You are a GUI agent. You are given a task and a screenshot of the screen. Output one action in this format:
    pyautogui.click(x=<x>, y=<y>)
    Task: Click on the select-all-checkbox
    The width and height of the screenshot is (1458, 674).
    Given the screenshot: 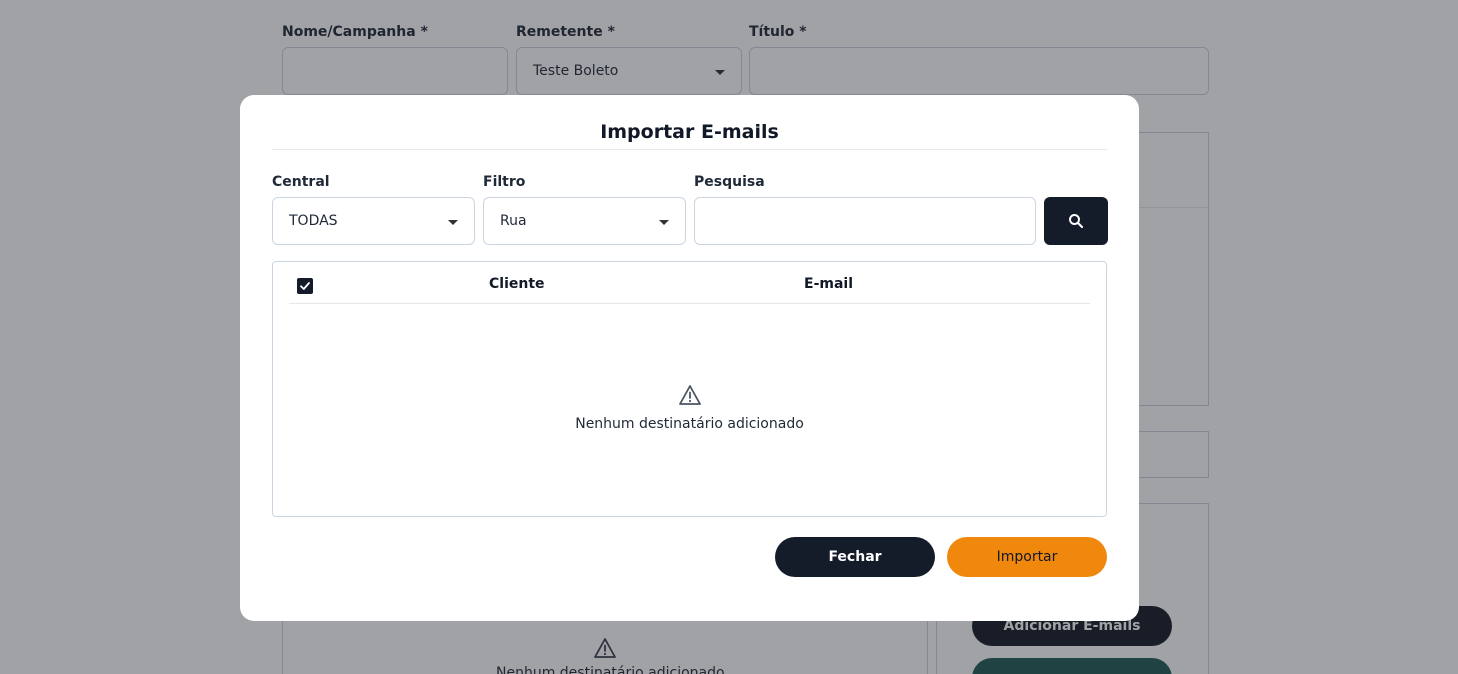 What is the action you would take?
    pyautogui.click(x=305, y=286)
    